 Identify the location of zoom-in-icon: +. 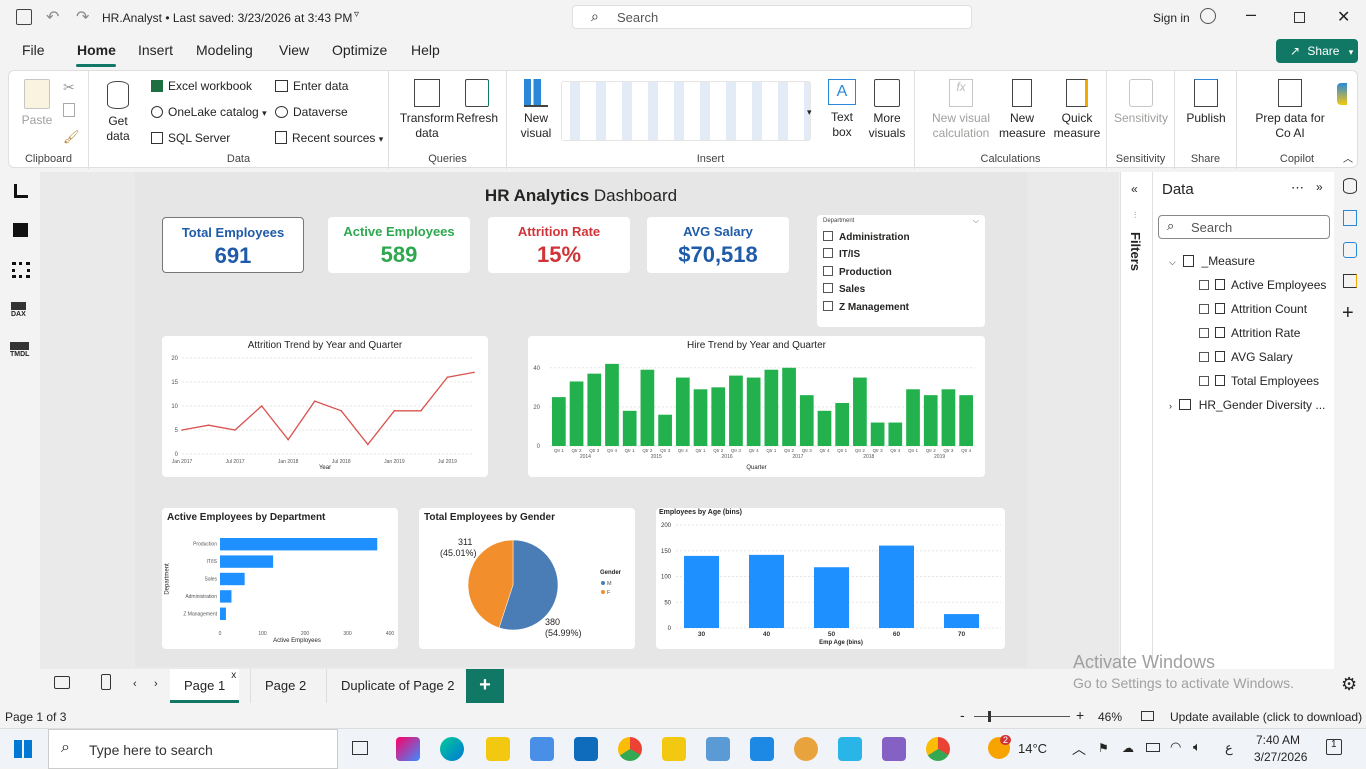
(1080, 715).